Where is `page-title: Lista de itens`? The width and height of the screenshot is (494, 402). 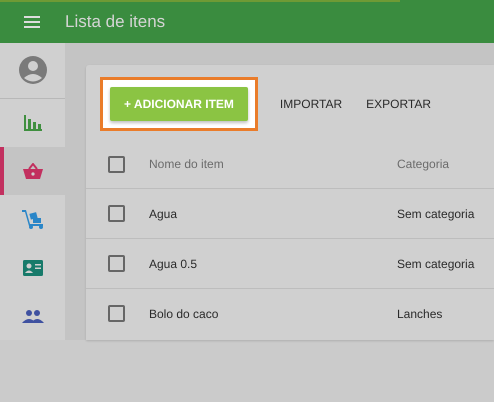
page-title: Lista de itens is located at coordinates (115, 22).